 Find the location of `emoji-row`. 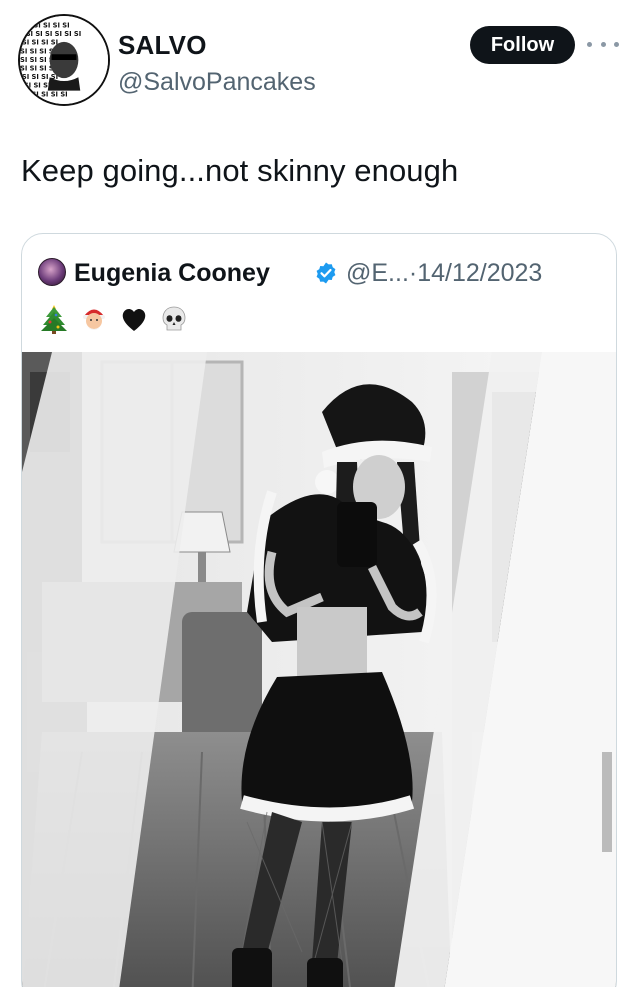

emoji-row is located at coordinates (114, 319).